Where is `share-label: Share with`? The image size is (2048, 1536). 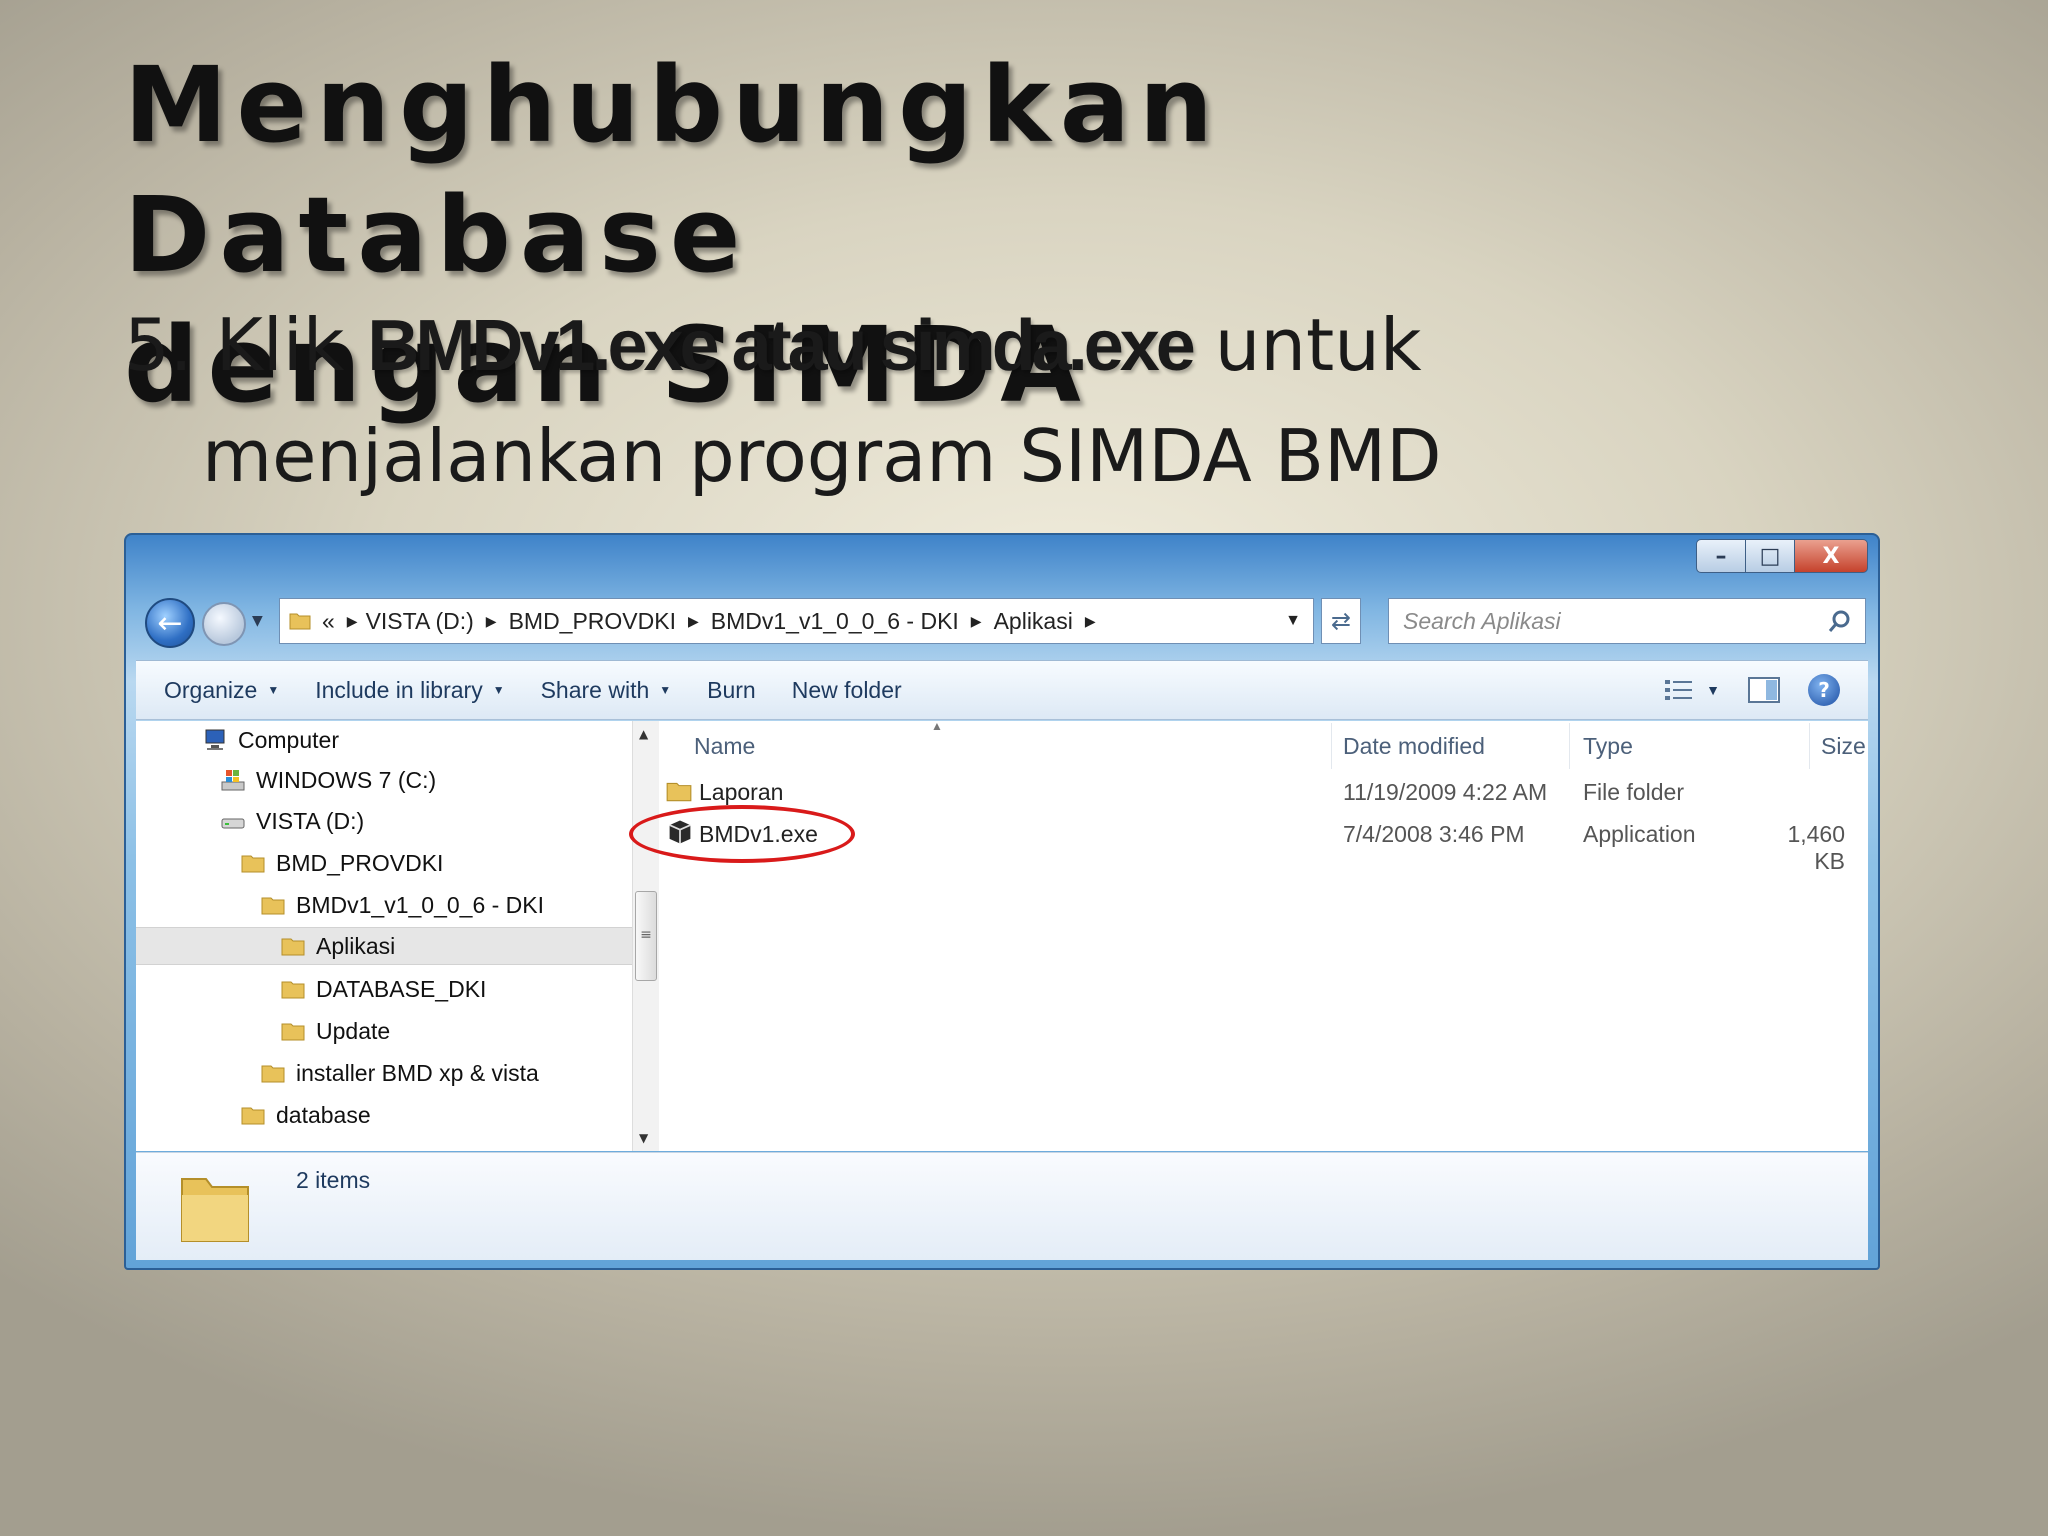
share-label: Share with is located at coordinates (595, 689).